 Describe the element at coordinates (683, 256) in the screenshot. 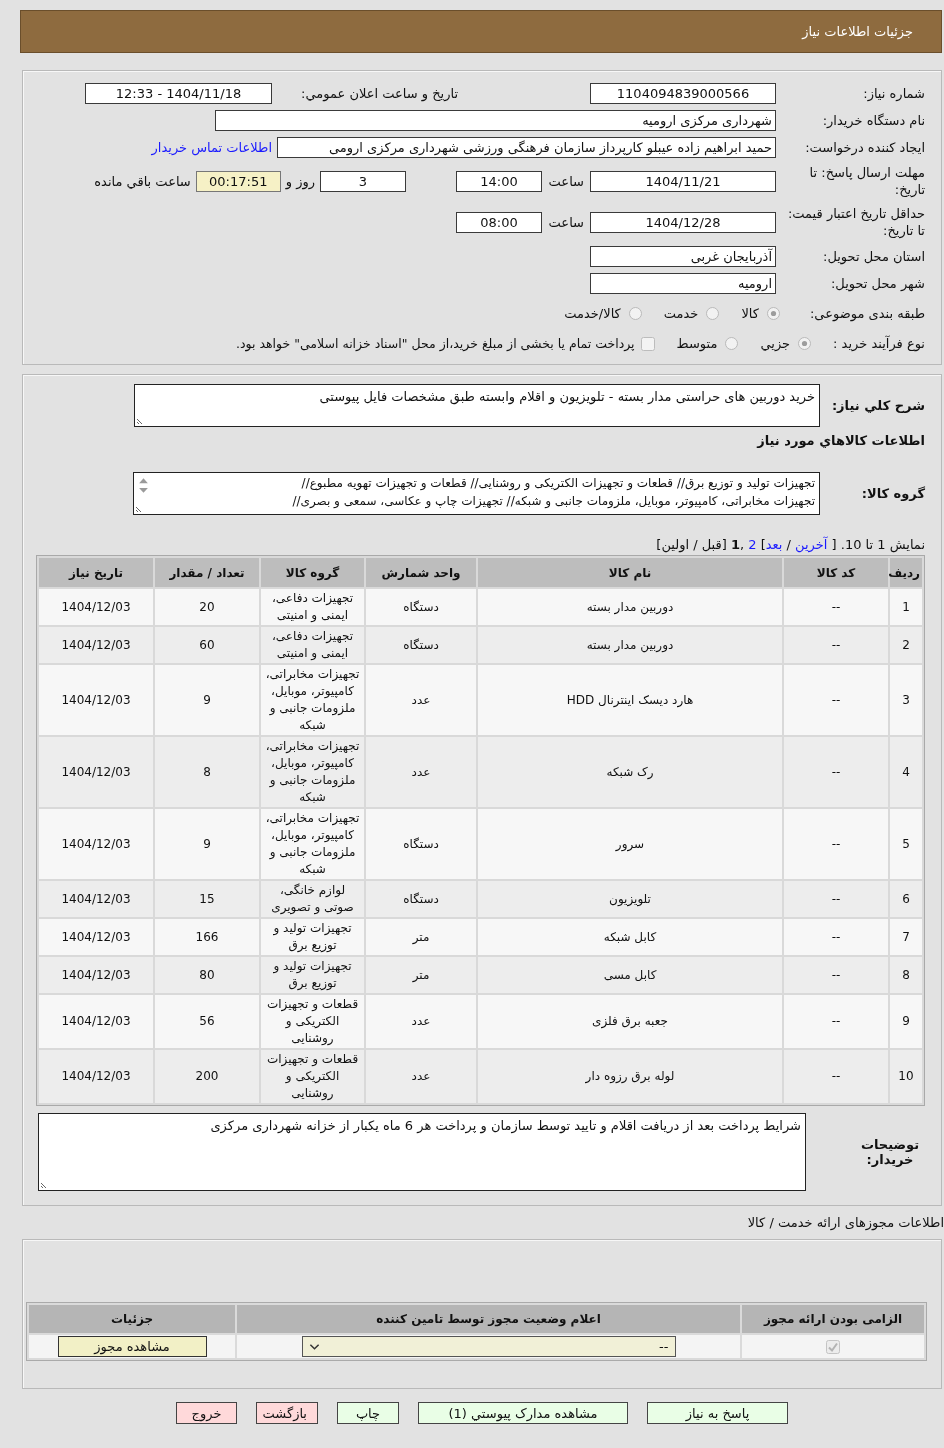

I see `province-field: آذربايجان غربی` at that location.